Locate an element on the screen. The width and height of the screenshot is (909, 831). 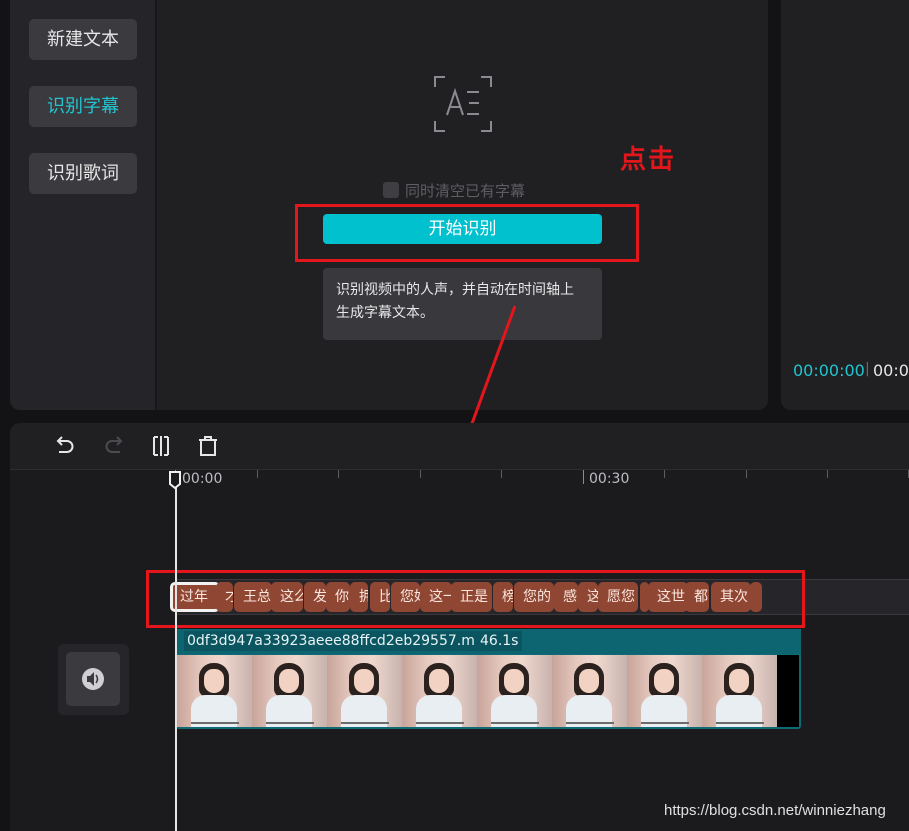
sidebar-item-recognize-lyrics: 识别歌词 is located at coordinates (83, 173).